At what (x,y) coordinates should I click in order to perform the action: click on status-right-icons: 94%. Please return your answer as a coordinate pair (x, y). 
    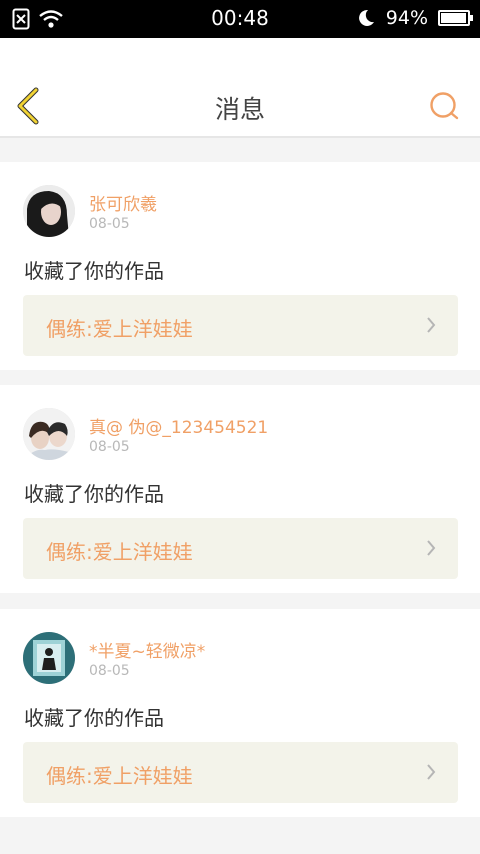
    Looking at the image, I should click on (414, 18).